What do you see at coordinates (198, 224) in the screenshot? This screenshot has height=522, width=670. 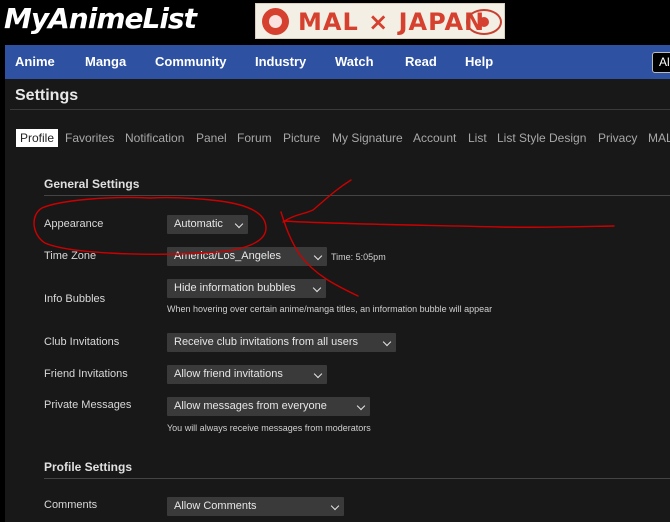 I see `appearance-value: Automatic` at bounding box center [198, 224].